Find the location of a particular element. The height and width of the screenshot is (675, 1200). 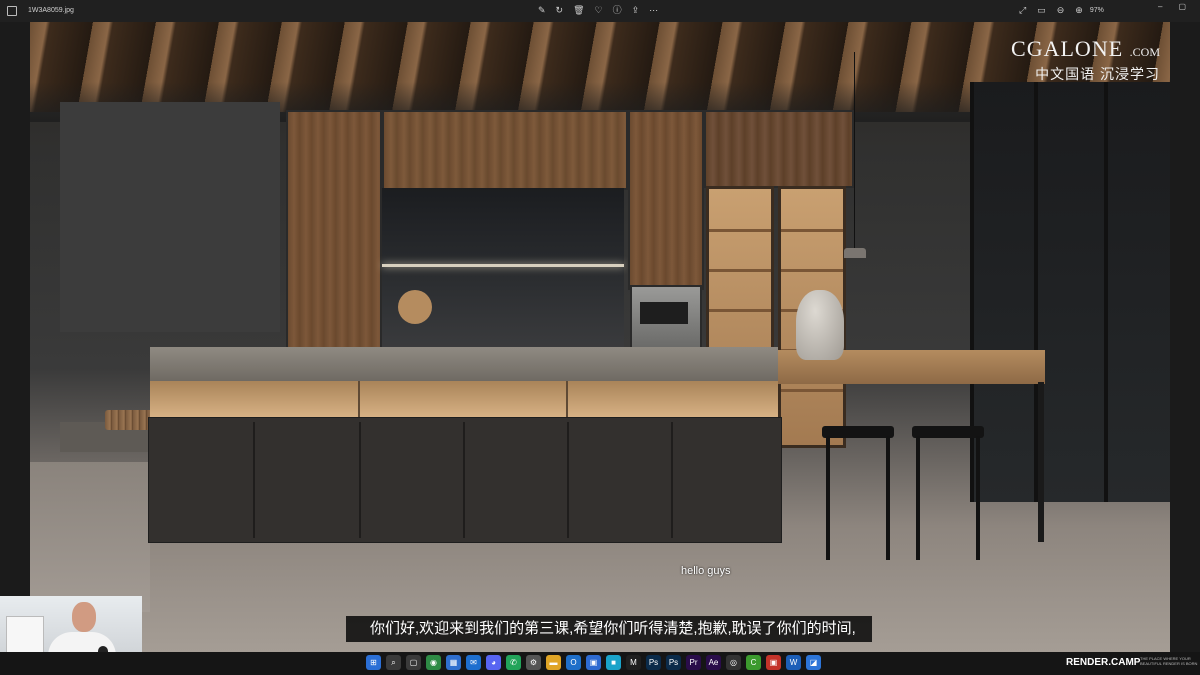

fullscreen-icon: ⤢ is located at coordinates (1022, 10).